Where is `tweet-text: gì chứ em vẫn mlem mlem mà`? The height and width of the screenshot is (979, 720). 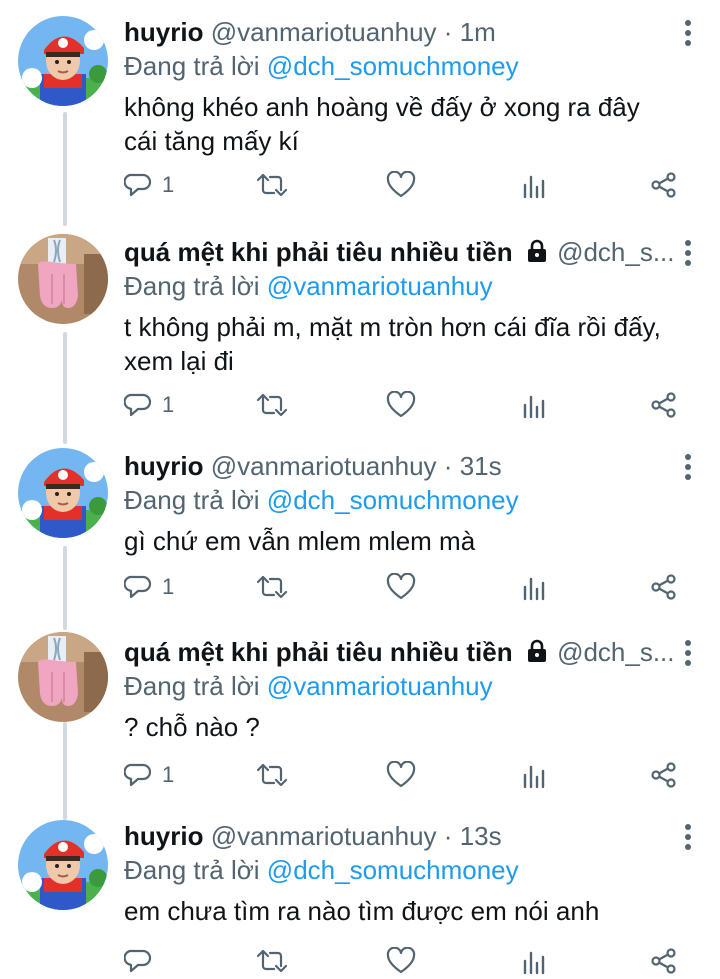 tweet-text: gì chứ em vẫn mlem mlem mà is located at coordinates (300, 541).